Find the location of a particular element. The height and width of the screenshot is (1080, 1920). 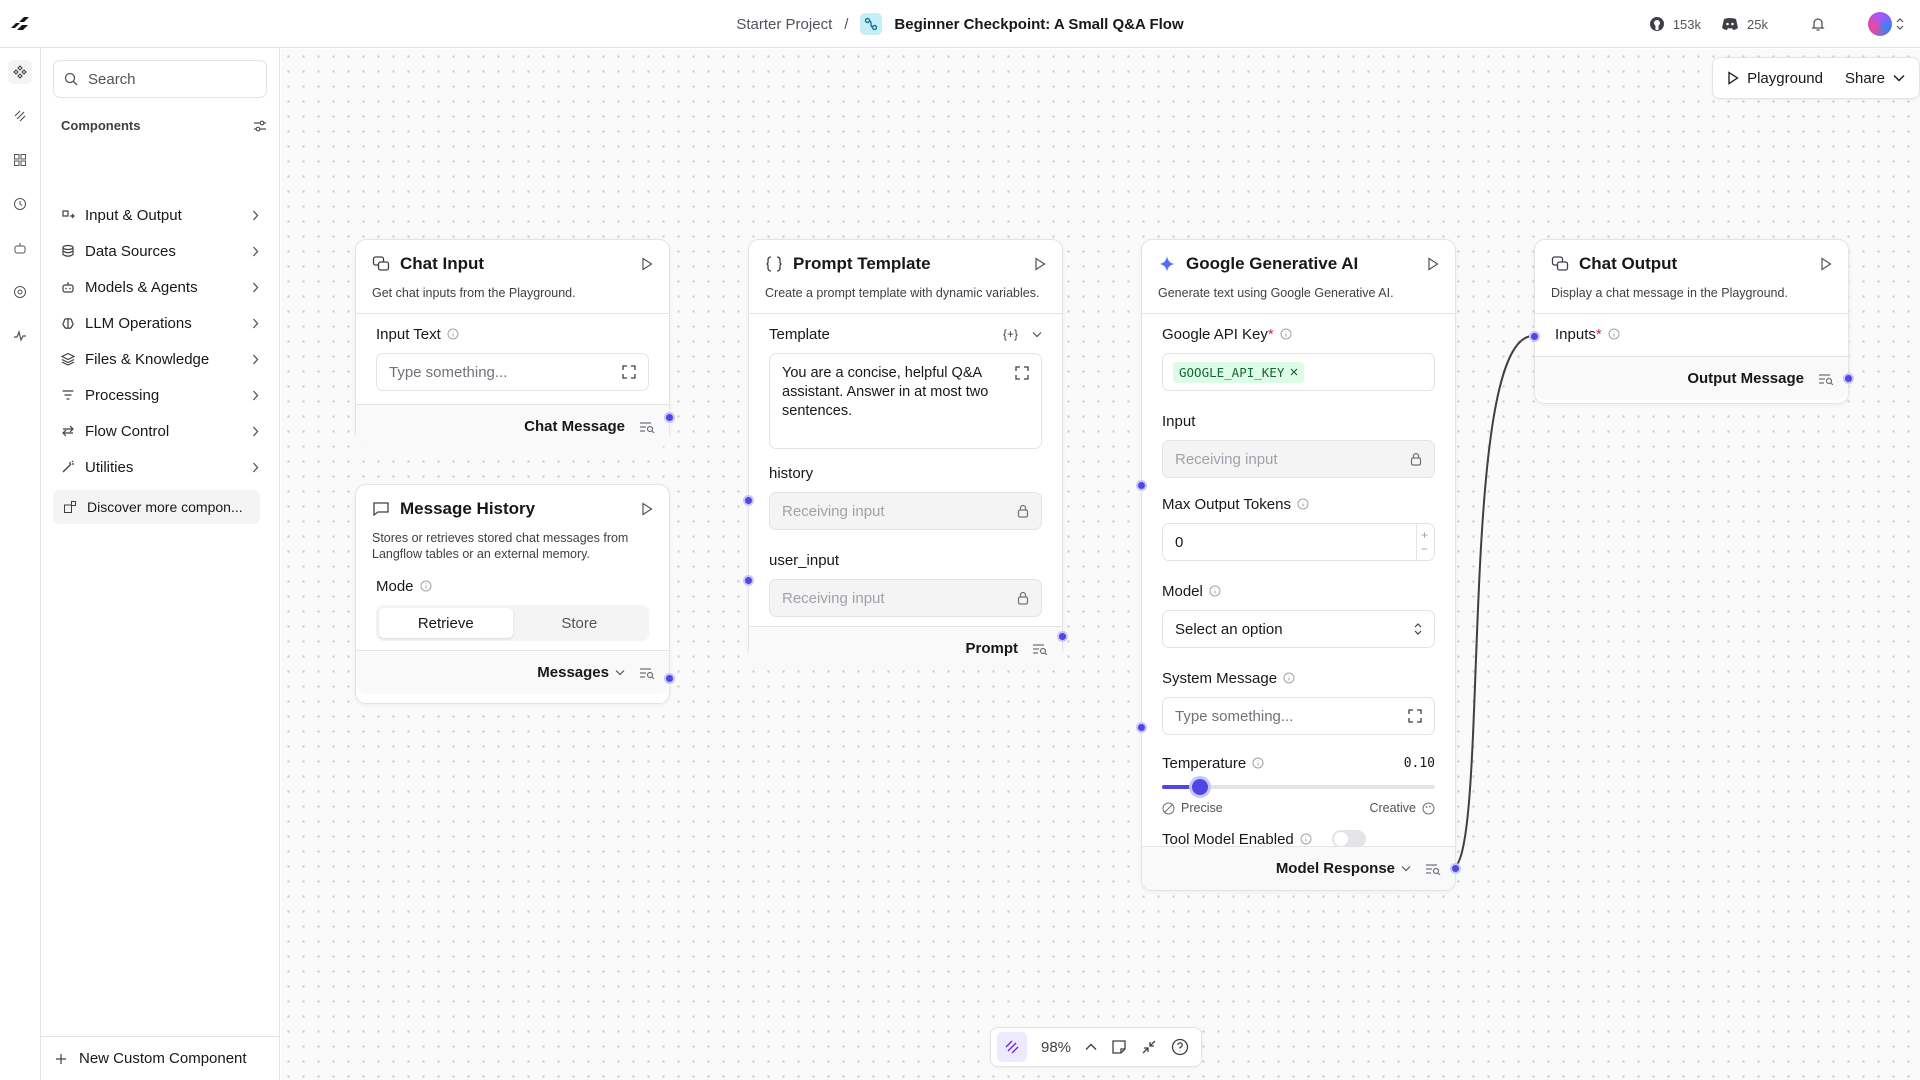

sidebar-category: Data Sources is located at coordinates (160, 251).